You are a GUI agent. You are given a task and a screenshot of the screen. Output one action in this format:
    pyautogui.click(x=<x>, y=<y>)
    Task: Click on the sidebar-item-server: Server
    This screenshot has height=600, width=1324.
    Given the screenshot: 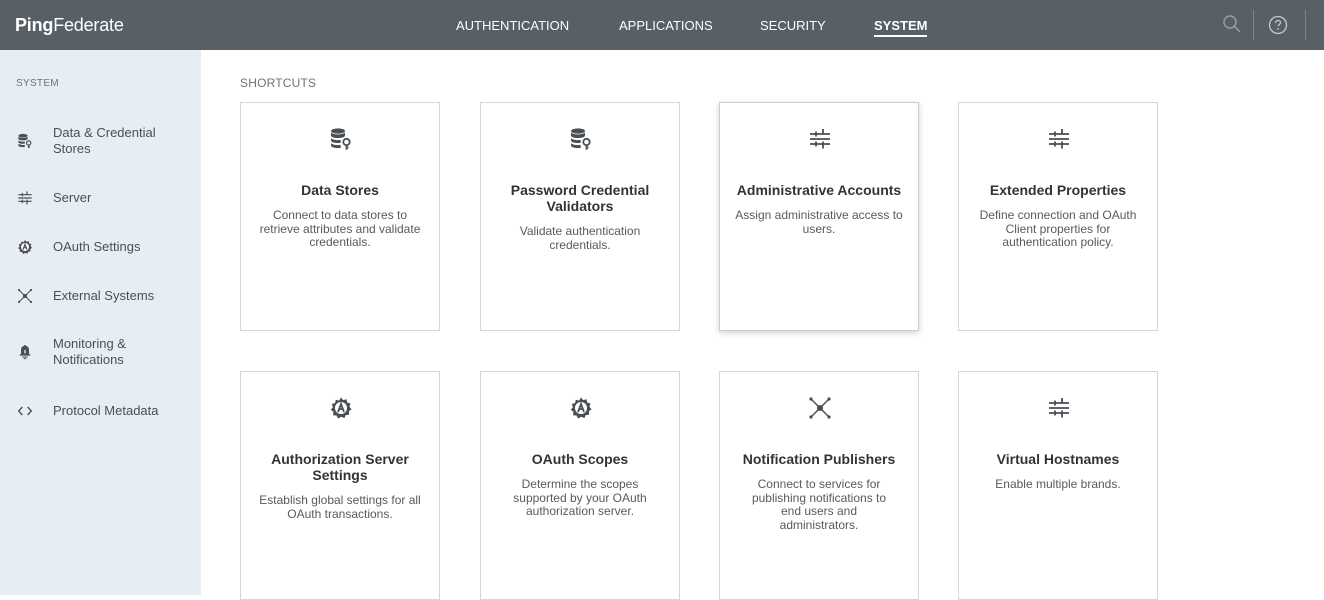 What is the action you would take?
    pyautogui.click(x=100, y=198)
    